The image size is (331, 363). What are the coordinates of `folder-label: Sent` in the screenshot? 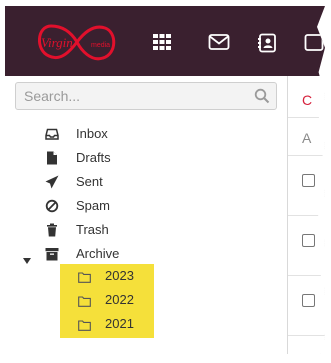 It's located at (89, 181).